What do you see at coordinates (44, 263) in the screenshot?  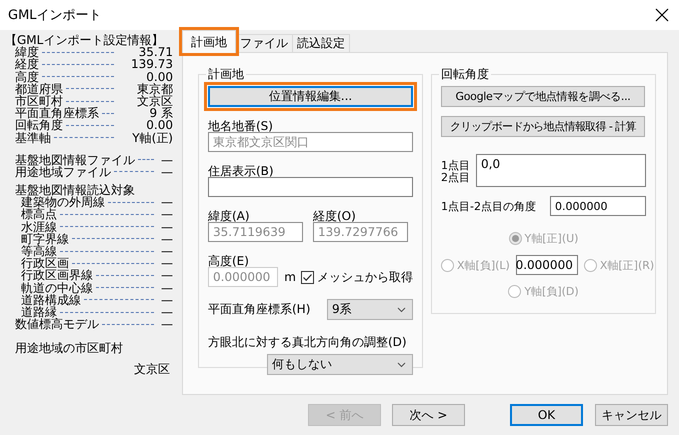 I see `summary-label: 行政区画` at bounding box center [44, 263].